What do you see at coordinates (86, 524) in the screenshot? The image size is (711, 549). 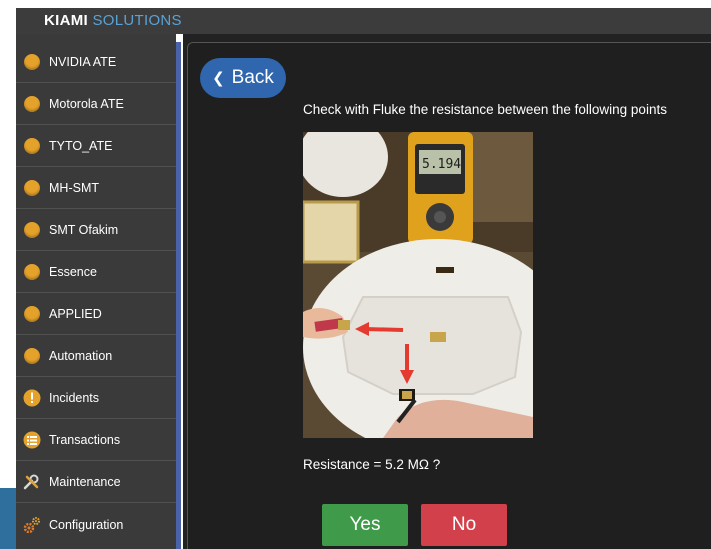 I see `sidebar-item-label: Configuration` at bounding box center [86, 524].